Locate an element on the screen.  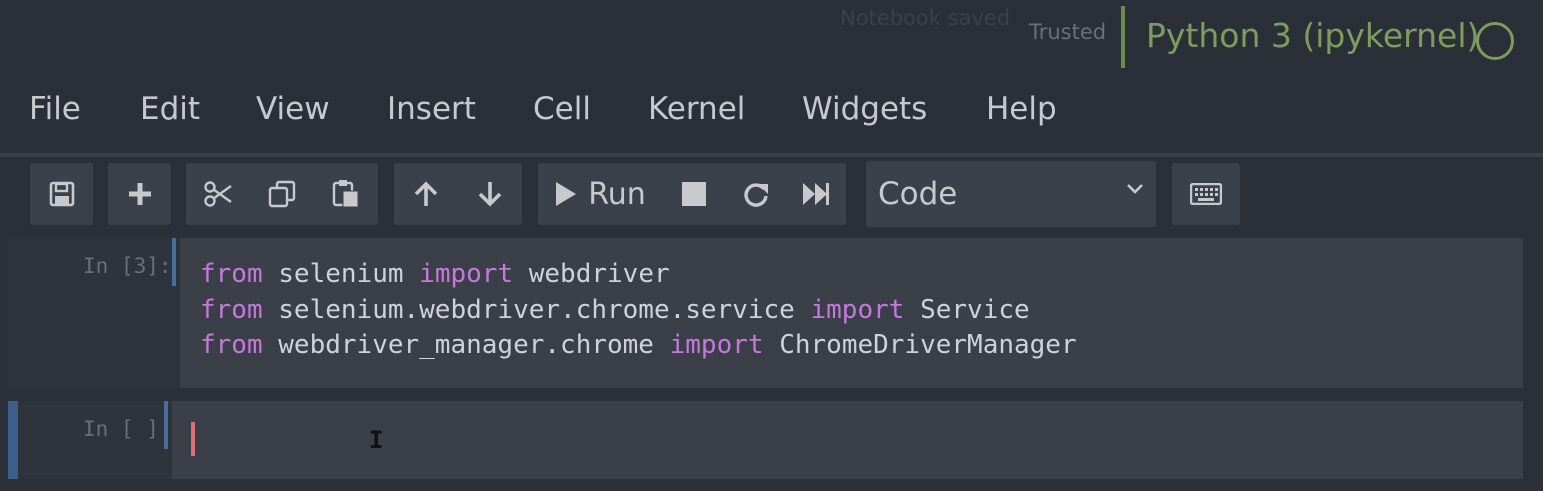
menu-cell: Cell is located at coordinates (562, 109).